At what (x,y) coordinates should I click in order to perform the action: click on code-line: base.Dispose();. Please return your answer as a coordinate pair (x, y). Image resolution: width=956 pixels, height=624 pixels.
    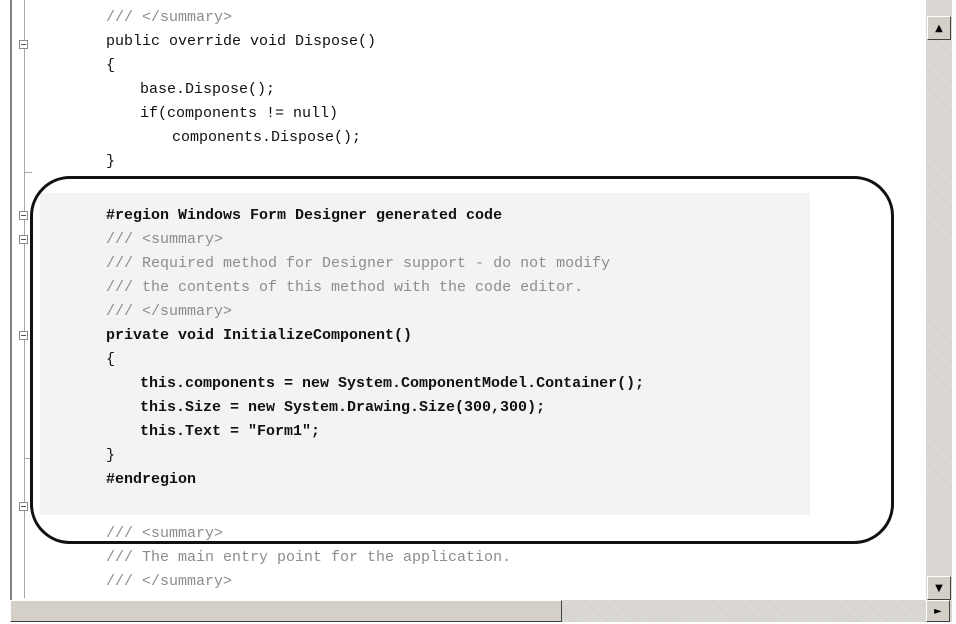
    Looking at the image, I should click on (208, 89).